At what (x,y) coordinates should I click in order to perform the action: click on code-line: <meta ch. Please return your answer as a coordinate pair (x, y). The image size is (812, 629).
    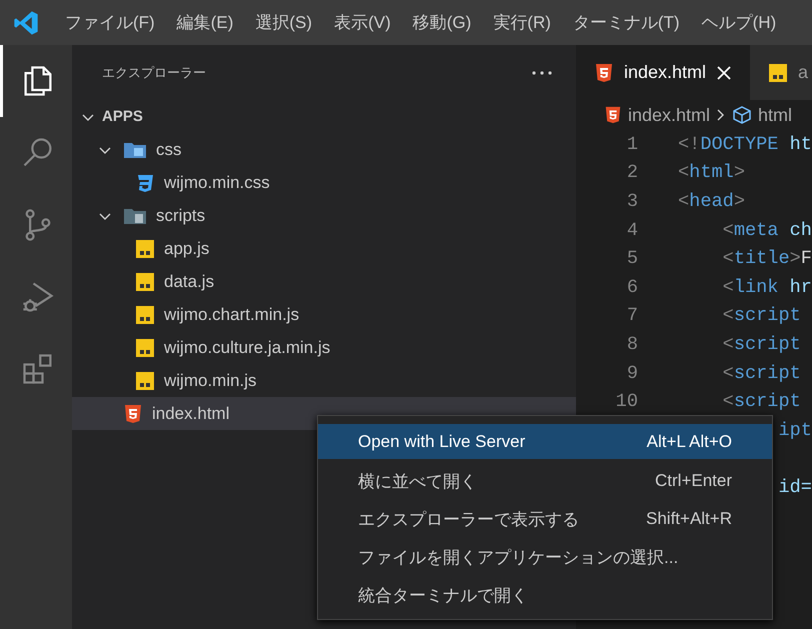
    Looking at the image, I should click on (767, 230).